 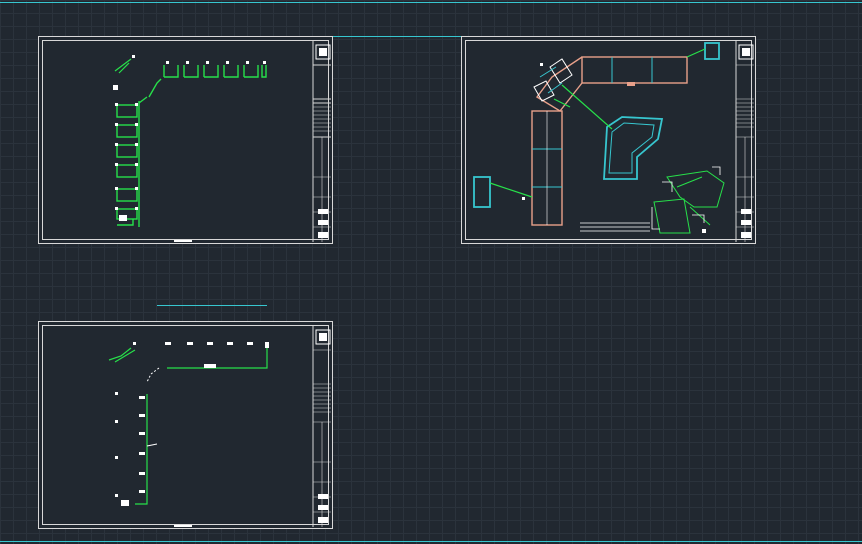 I want to click on sheet-lighting-drawing, so click(x=222, y=141).